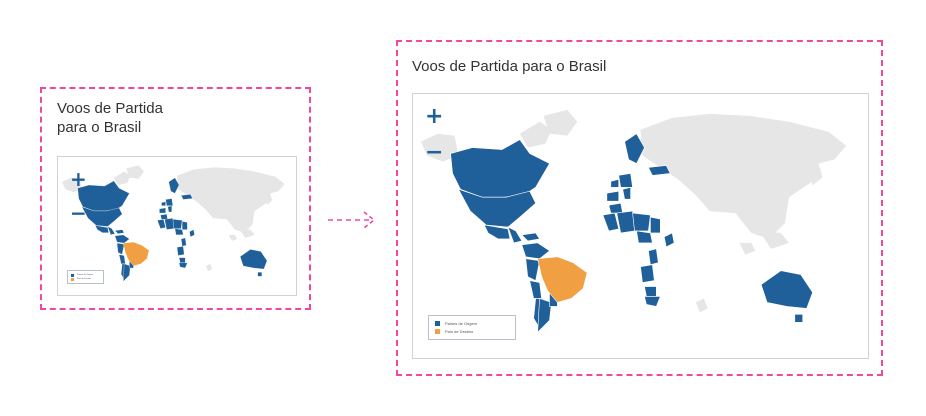  I want to click on dashed-arrow-right-icon, so click(352, 220).